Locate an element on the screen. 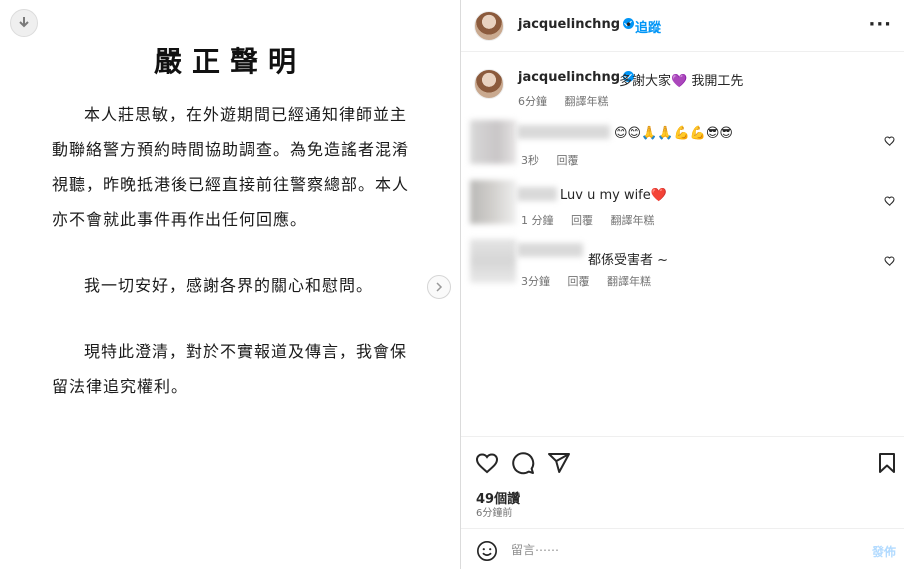 This screenshot has width=904, height=569. comment-text: Luv u my wife❤️ is located at coordinates (613, 195).